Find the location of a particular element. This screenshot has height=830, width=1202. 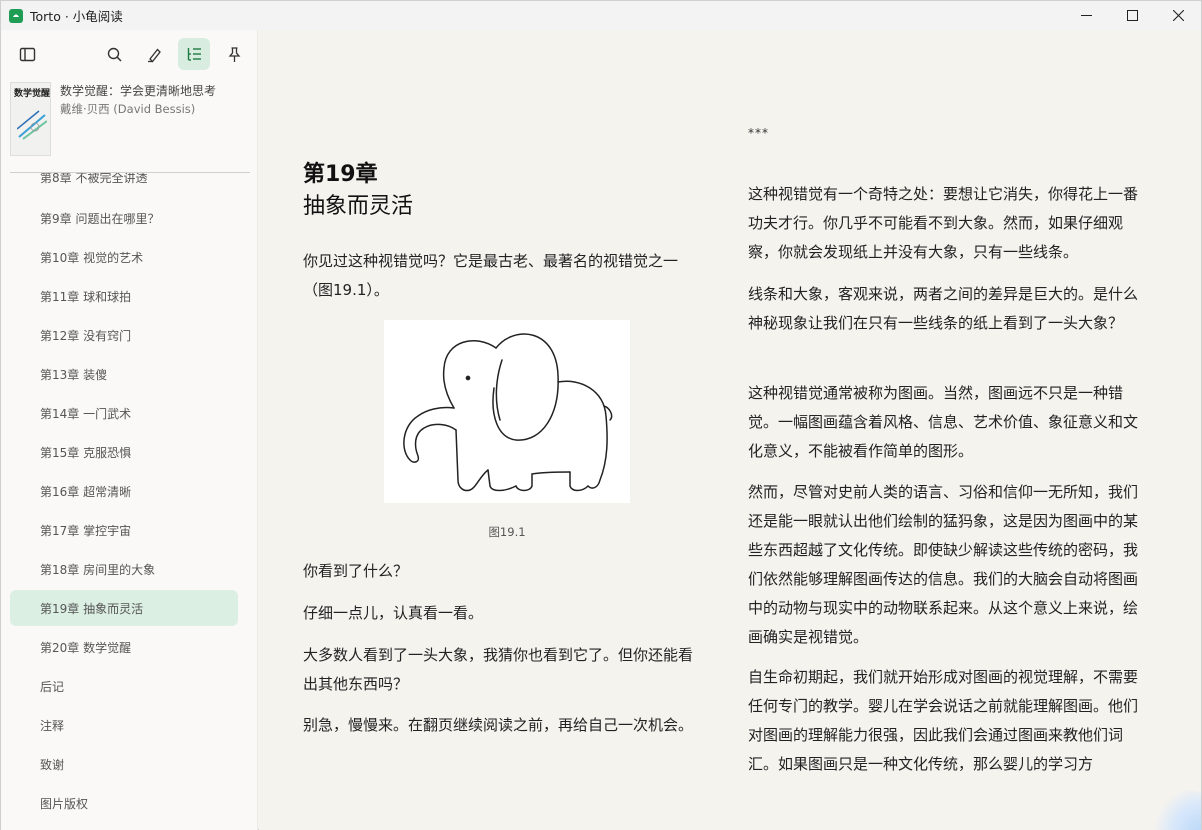

toc-item: 后记 is located at coordinates (124, 686).